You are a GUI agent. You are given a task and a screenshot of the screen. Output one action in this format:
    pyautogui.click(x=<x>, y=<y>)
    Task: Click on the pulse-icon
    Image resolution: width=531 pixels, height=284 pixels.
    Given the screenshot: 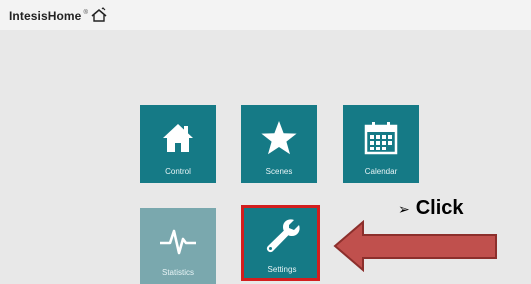 What is the action you would take?
    pyautogui.click(x=178, y=242)
    